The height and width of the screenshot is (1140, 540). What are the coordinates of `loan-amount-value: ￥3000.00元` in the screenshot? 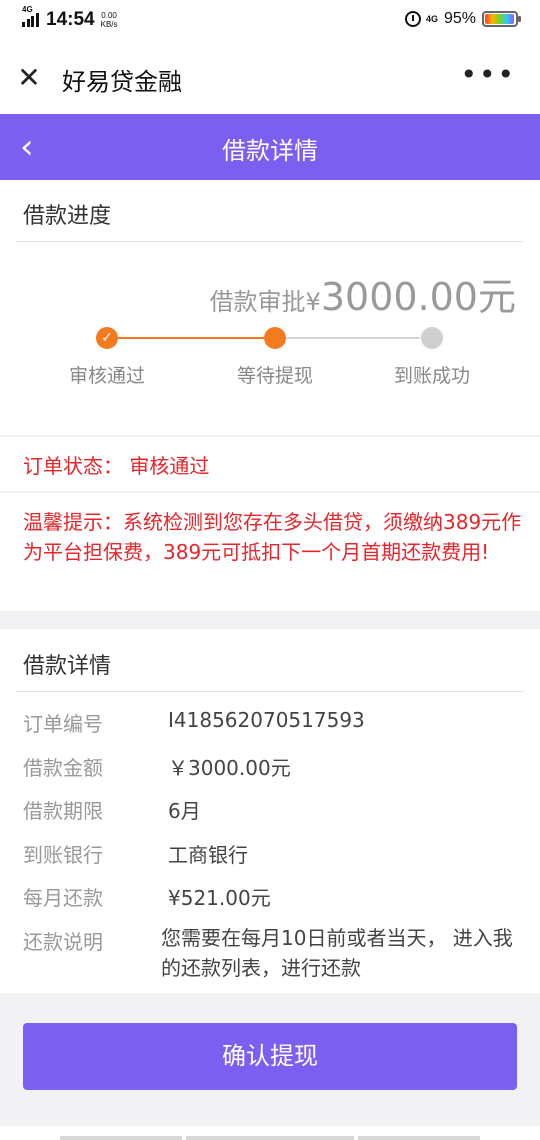 It's located at (229, 768).